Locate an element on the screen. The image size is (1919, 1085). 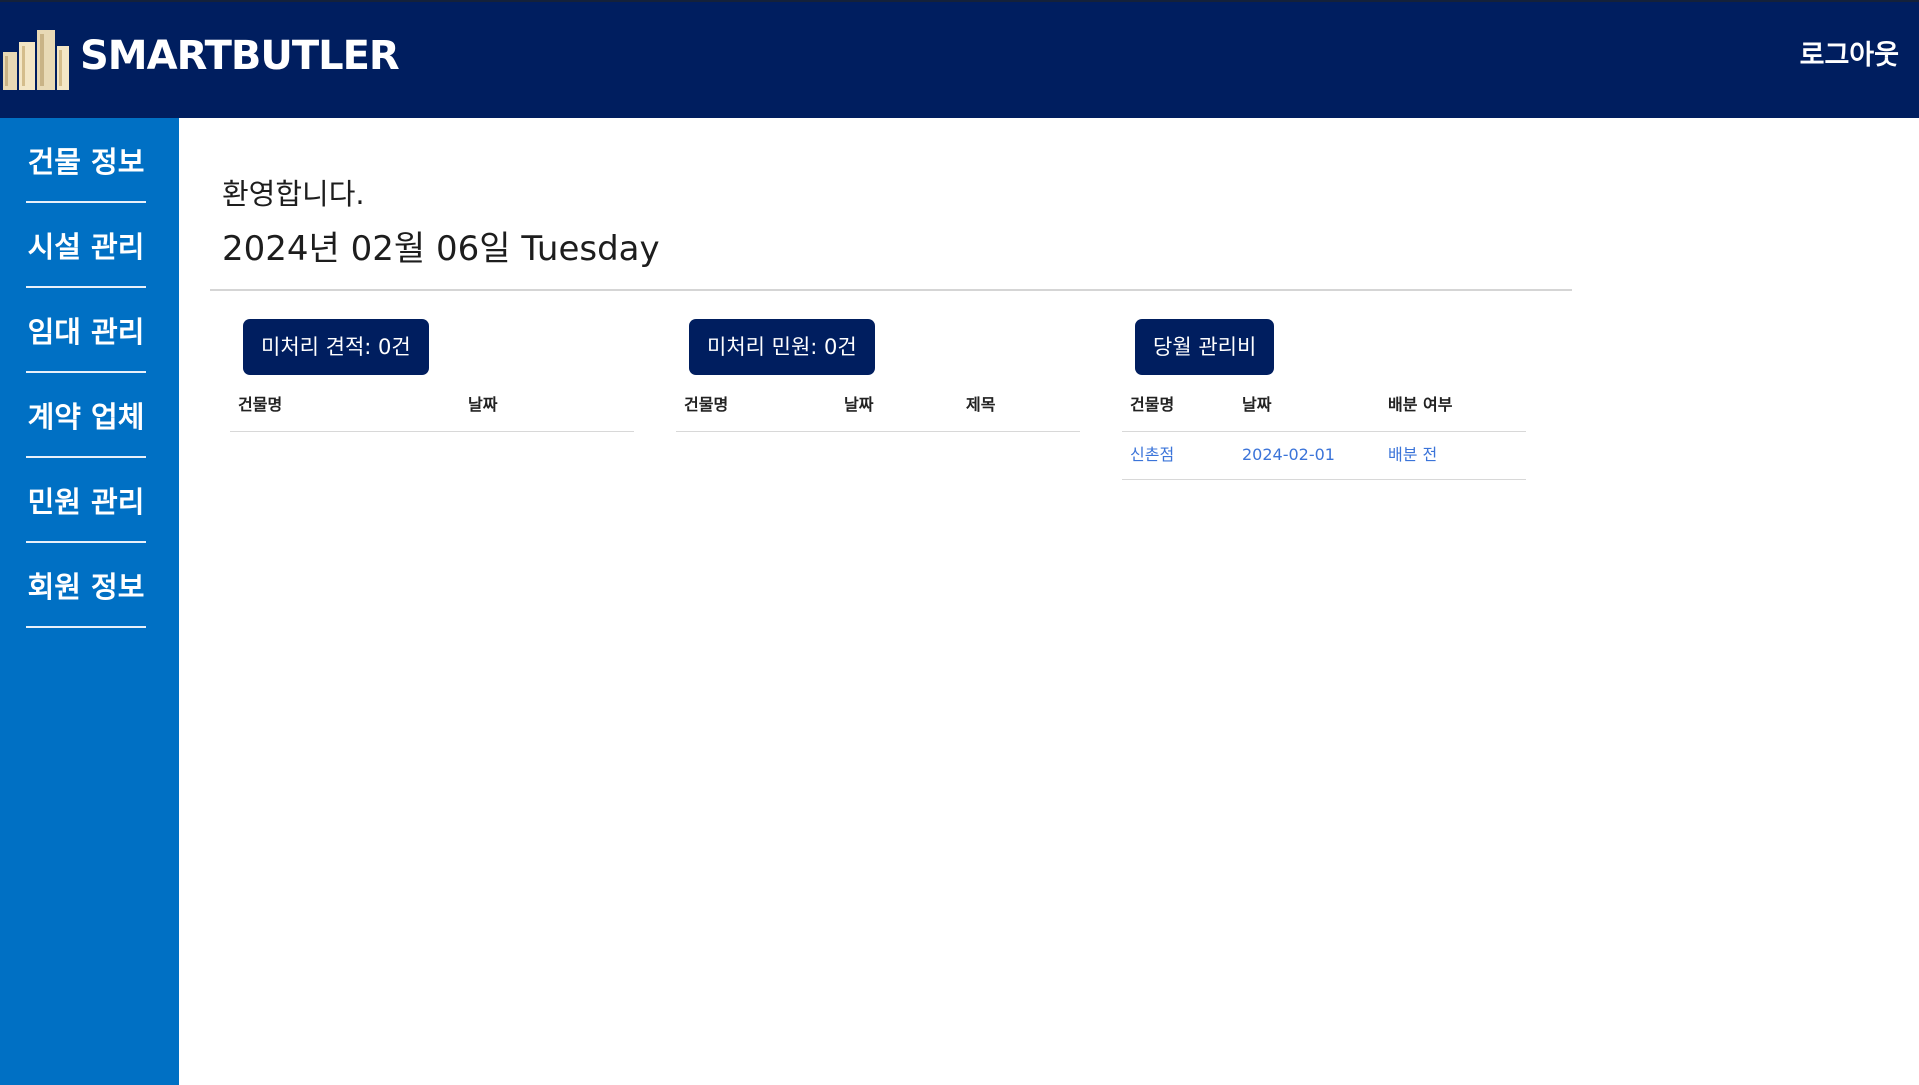
sidebar-item-label: 계약 업체 is located at coordinates (86, 417).